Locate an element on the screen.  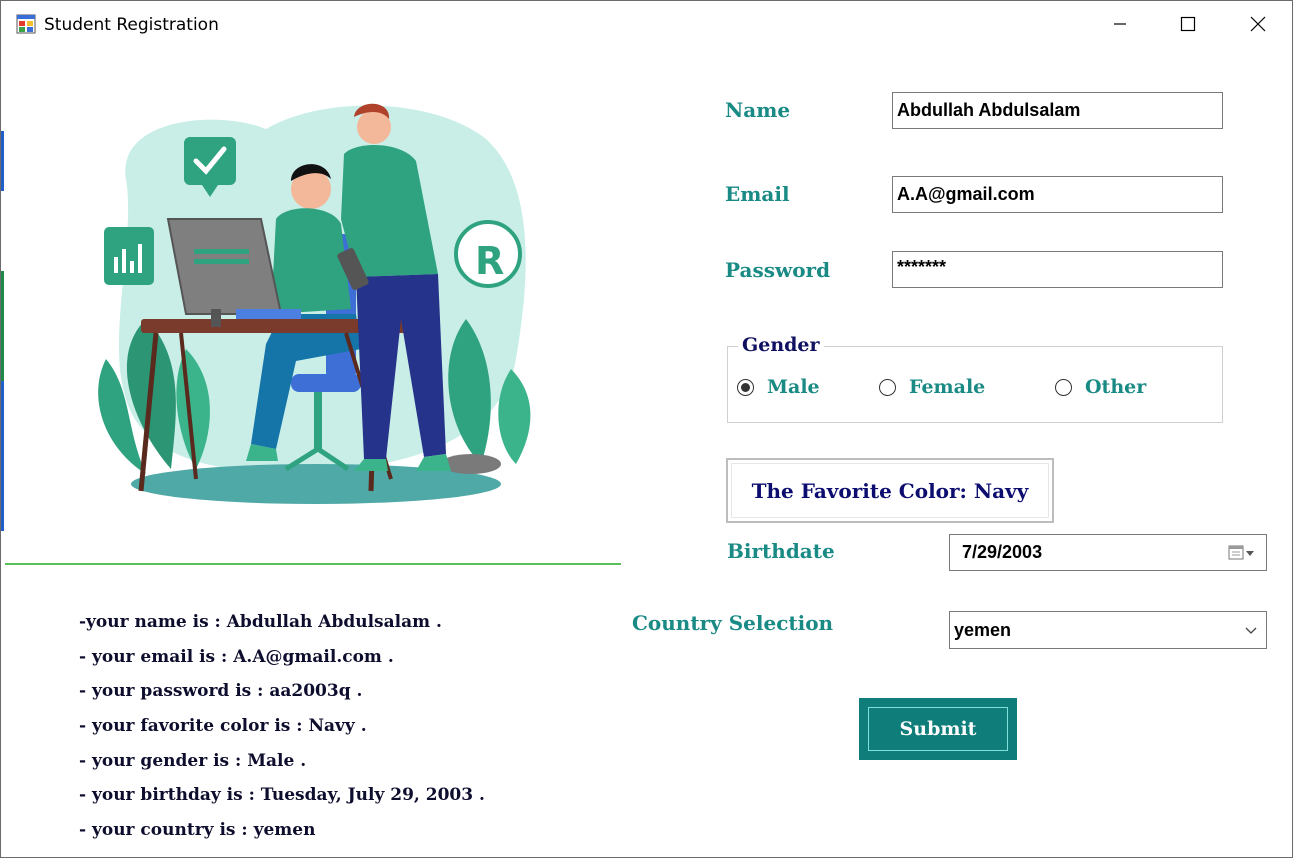
summary-country-line: - your country is : yemen is located at coordinates (197, 830).